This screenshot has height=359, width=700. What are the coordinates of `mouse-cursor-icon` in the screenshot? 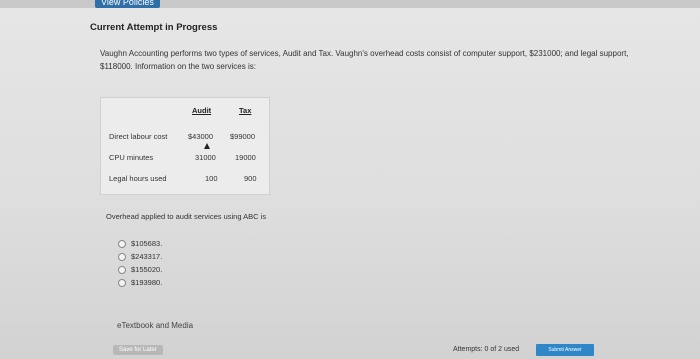 It's located at (207, 146).